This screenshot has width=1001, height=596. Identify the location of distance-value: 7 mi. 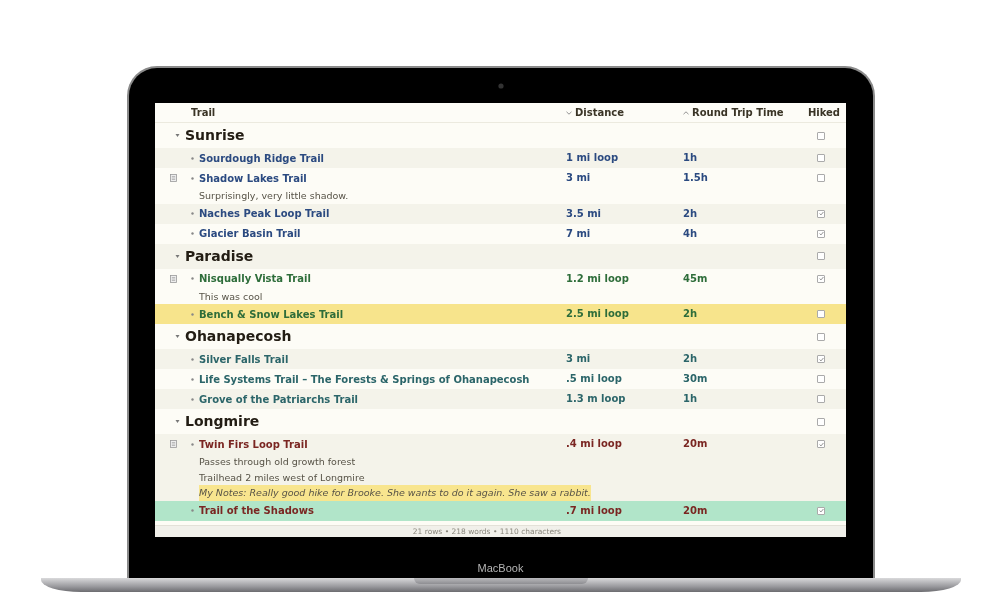
(579, 233).